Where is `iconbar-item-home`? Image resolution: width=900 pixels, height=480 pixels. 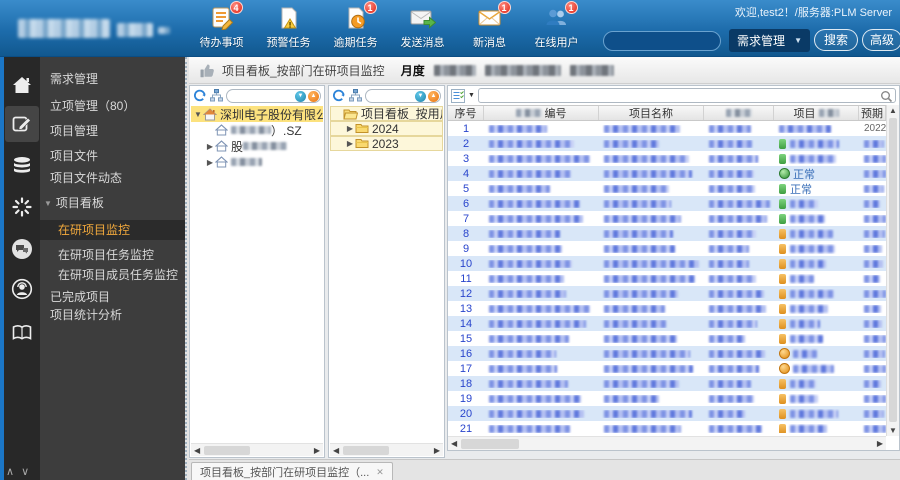
iconbar-item-home is located at coordinates (22, 86).